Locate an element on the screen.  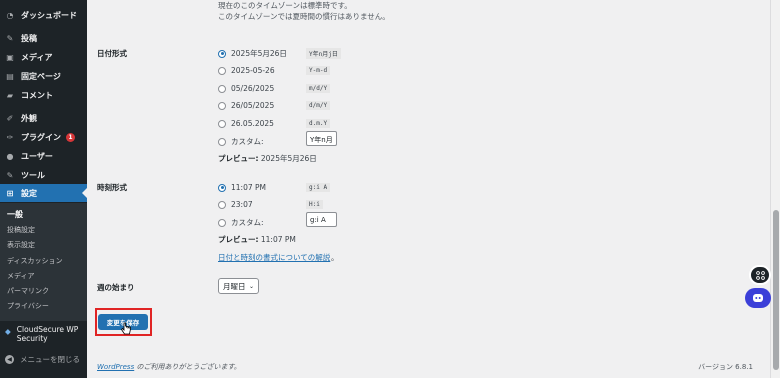
format-code: g:i A is located at coordinates (318, 187).